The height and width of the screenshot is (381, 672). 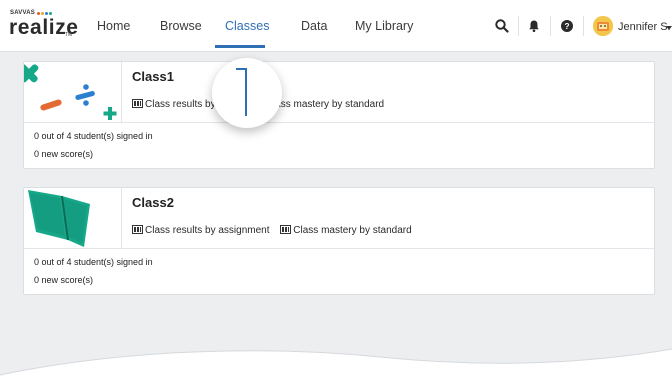 I want to click on class-results-link: Class results by a, so click(x=178, y=104).